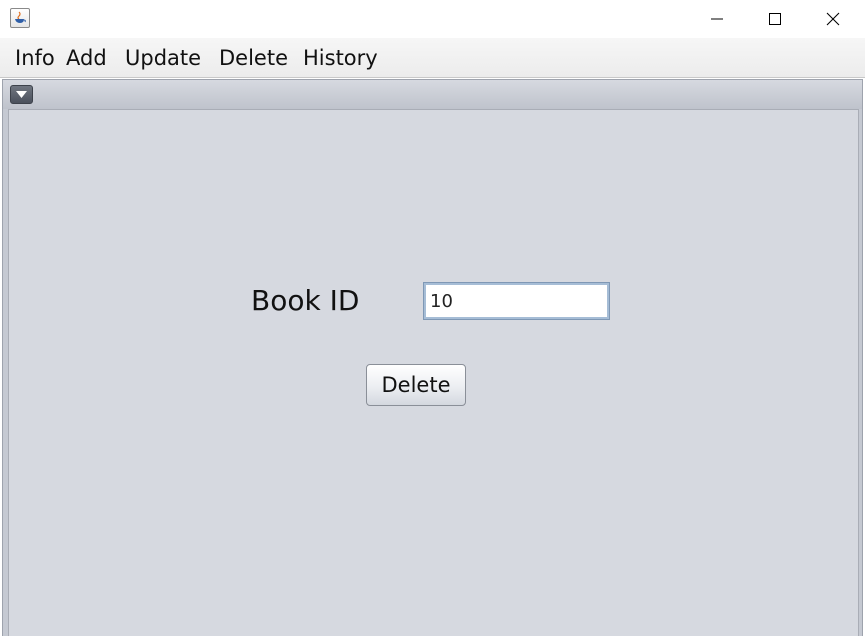 The image size is (865, 636). What do you see at coordinates (416, 385) in the screenshot?
I see `delete-button: Delete` at bounding box center [416, 385].